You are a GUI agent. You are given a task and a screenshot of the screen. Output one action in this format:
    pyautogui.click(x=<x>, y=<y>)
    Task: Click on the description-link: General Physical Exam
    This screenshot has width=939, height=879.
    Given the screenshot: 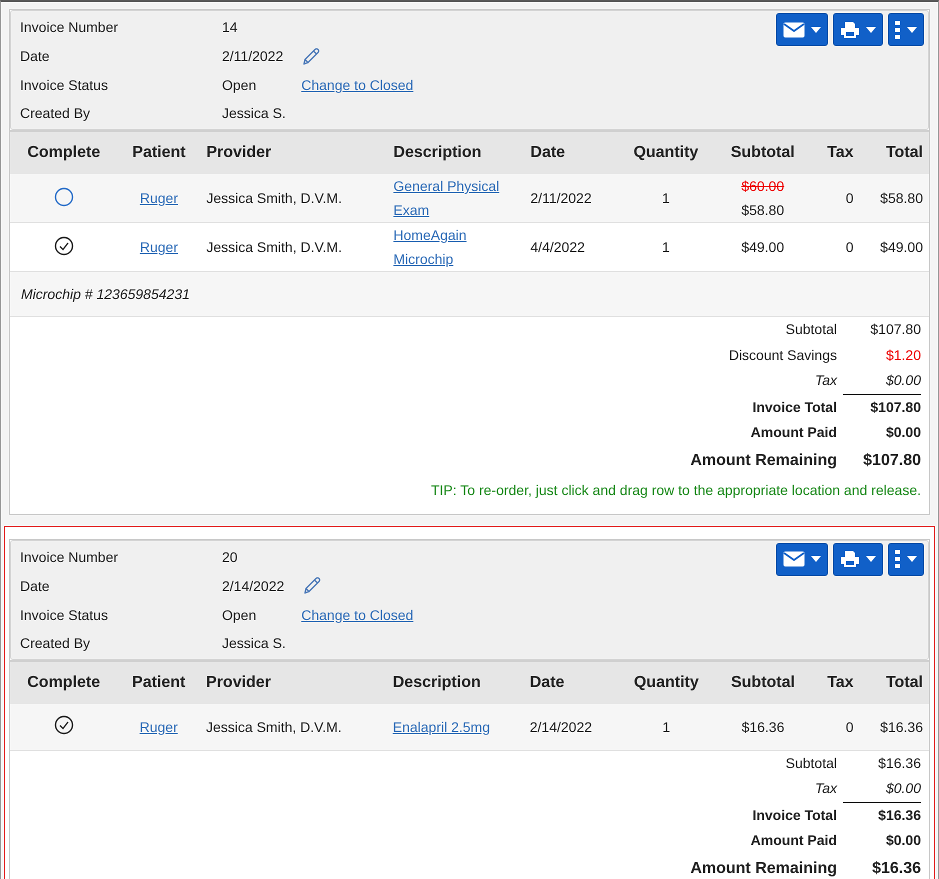 What is the action you would take?
    pyautogui.click(x=455, y=198)
    